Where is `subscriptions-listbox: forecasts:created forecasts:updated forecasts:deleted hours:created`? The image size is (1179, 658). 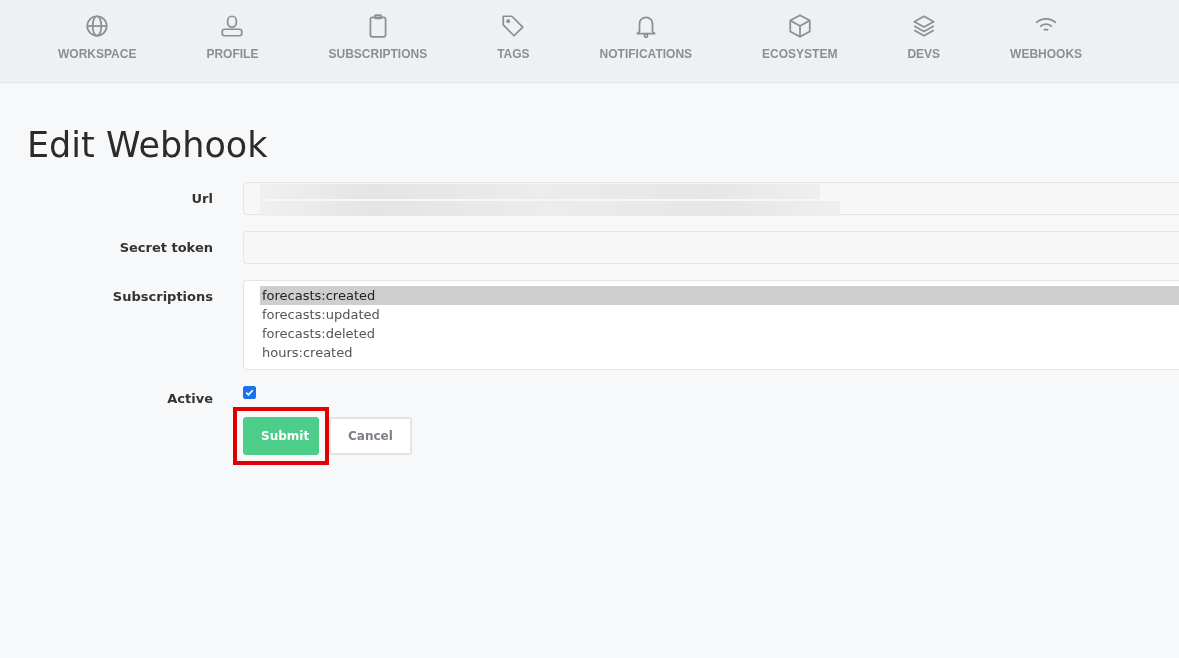 subscriptions-listbox: forecasts:created forecasts:updated forecasts:deleted hours:created is located at coordinates (711, 325).